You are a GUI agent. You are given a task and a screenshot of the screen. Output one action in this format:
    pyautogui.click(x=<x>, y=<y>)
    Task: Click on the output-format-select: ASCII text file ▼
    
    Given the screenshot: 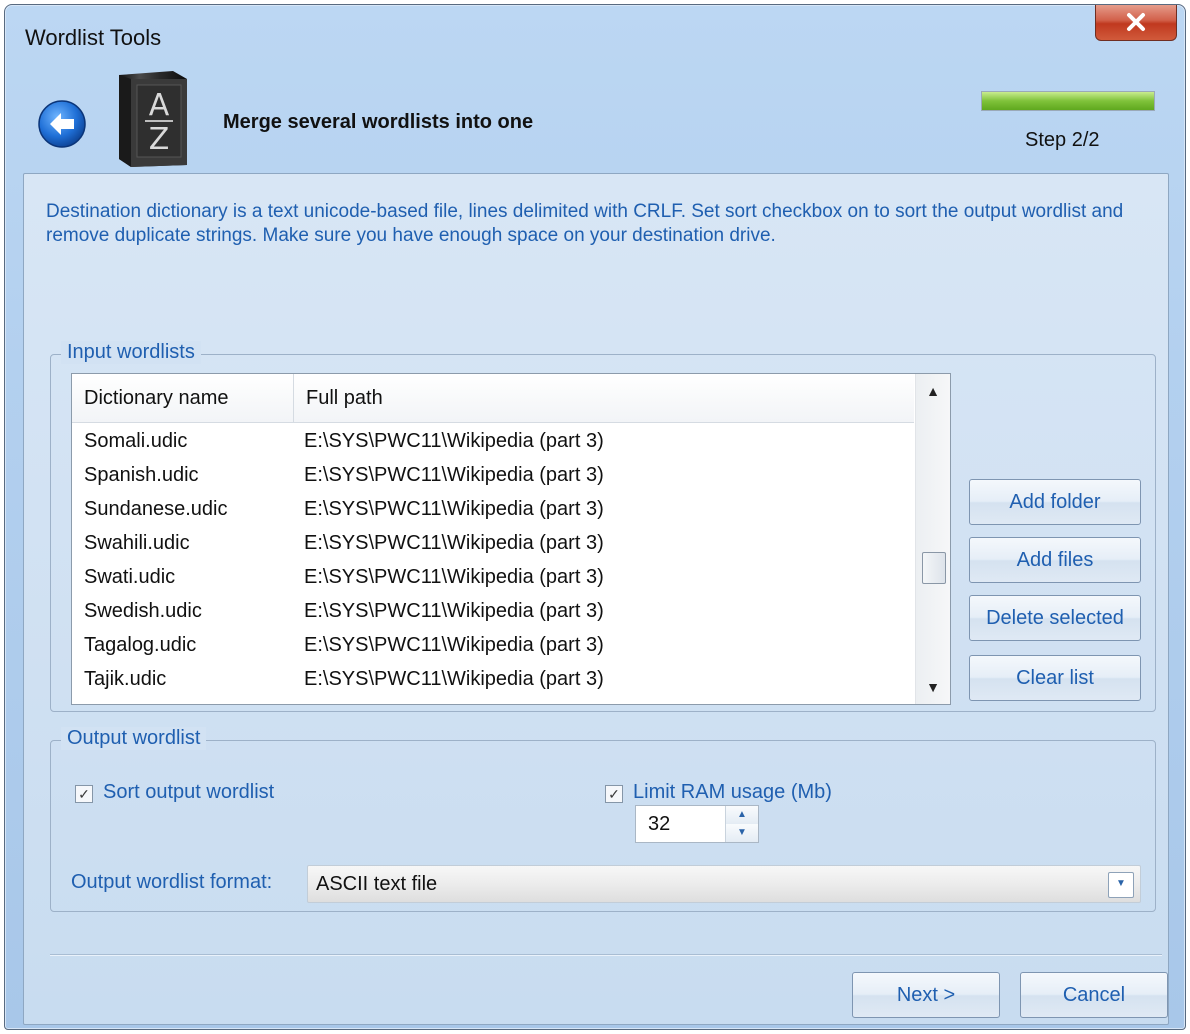 What is the action you would take?
    pyautogui.click(x=724, y=884)
    